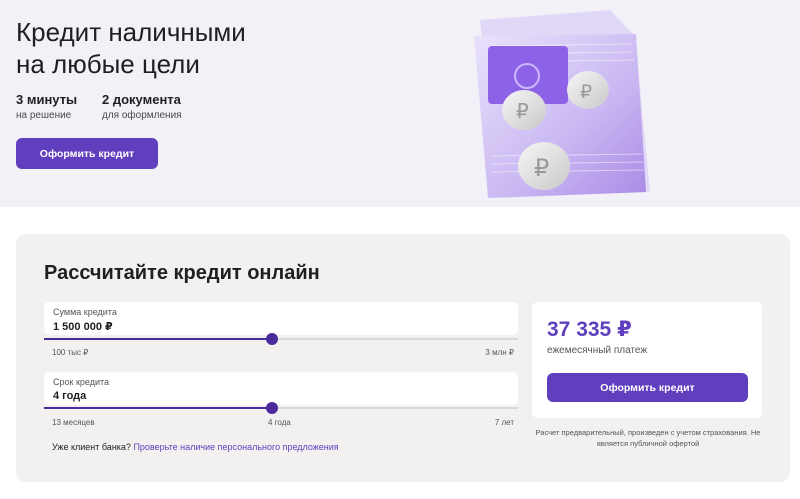 This screenshot has height=499, width=800. Describe the element at coordinates (47, 99) in the screenshot. I see `fact-value: 3 минуты` at that location.